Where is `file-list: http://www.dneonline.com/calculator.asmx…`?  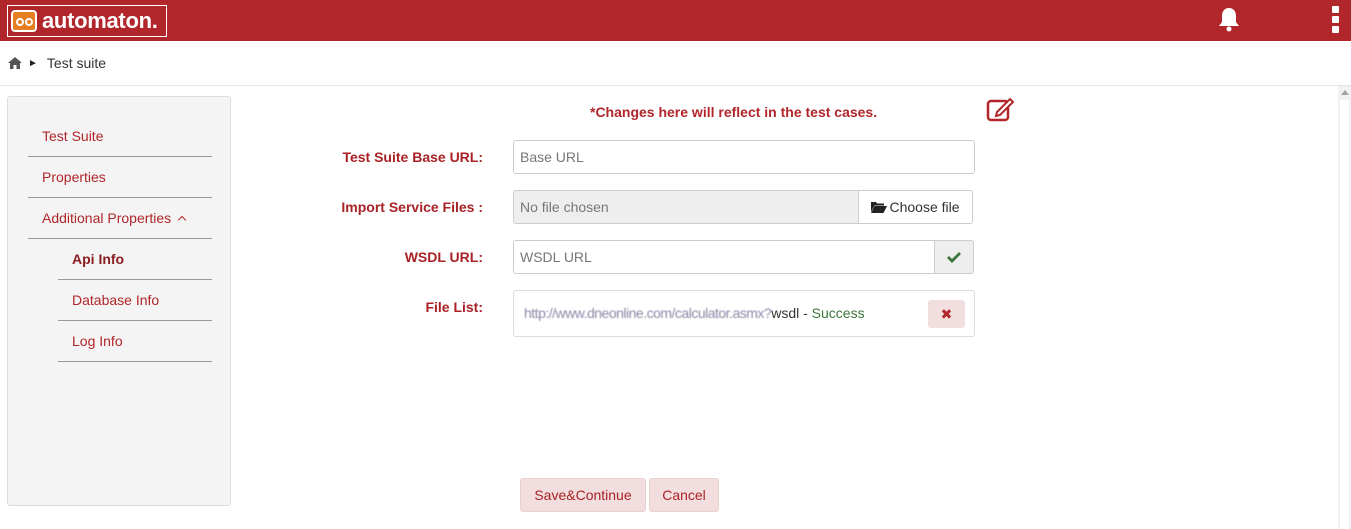 file-list: http://www.dneonline.com/calculator.asmx… is located at coordinates (744, 313).